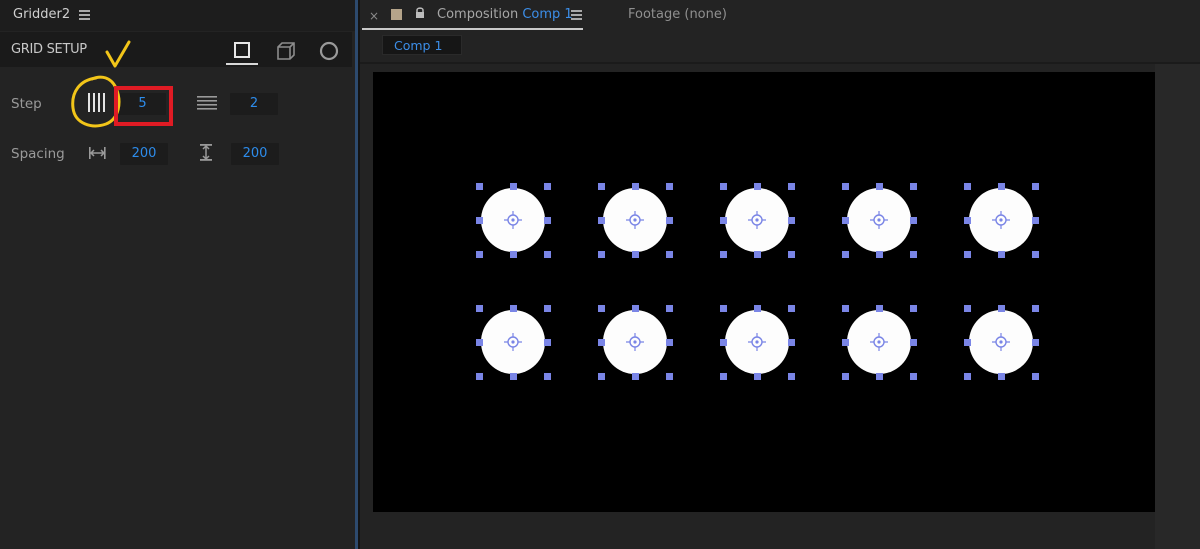  Describe the element at coordinates (357, 274) in the screenshot. I see `panel-divider` at that location.